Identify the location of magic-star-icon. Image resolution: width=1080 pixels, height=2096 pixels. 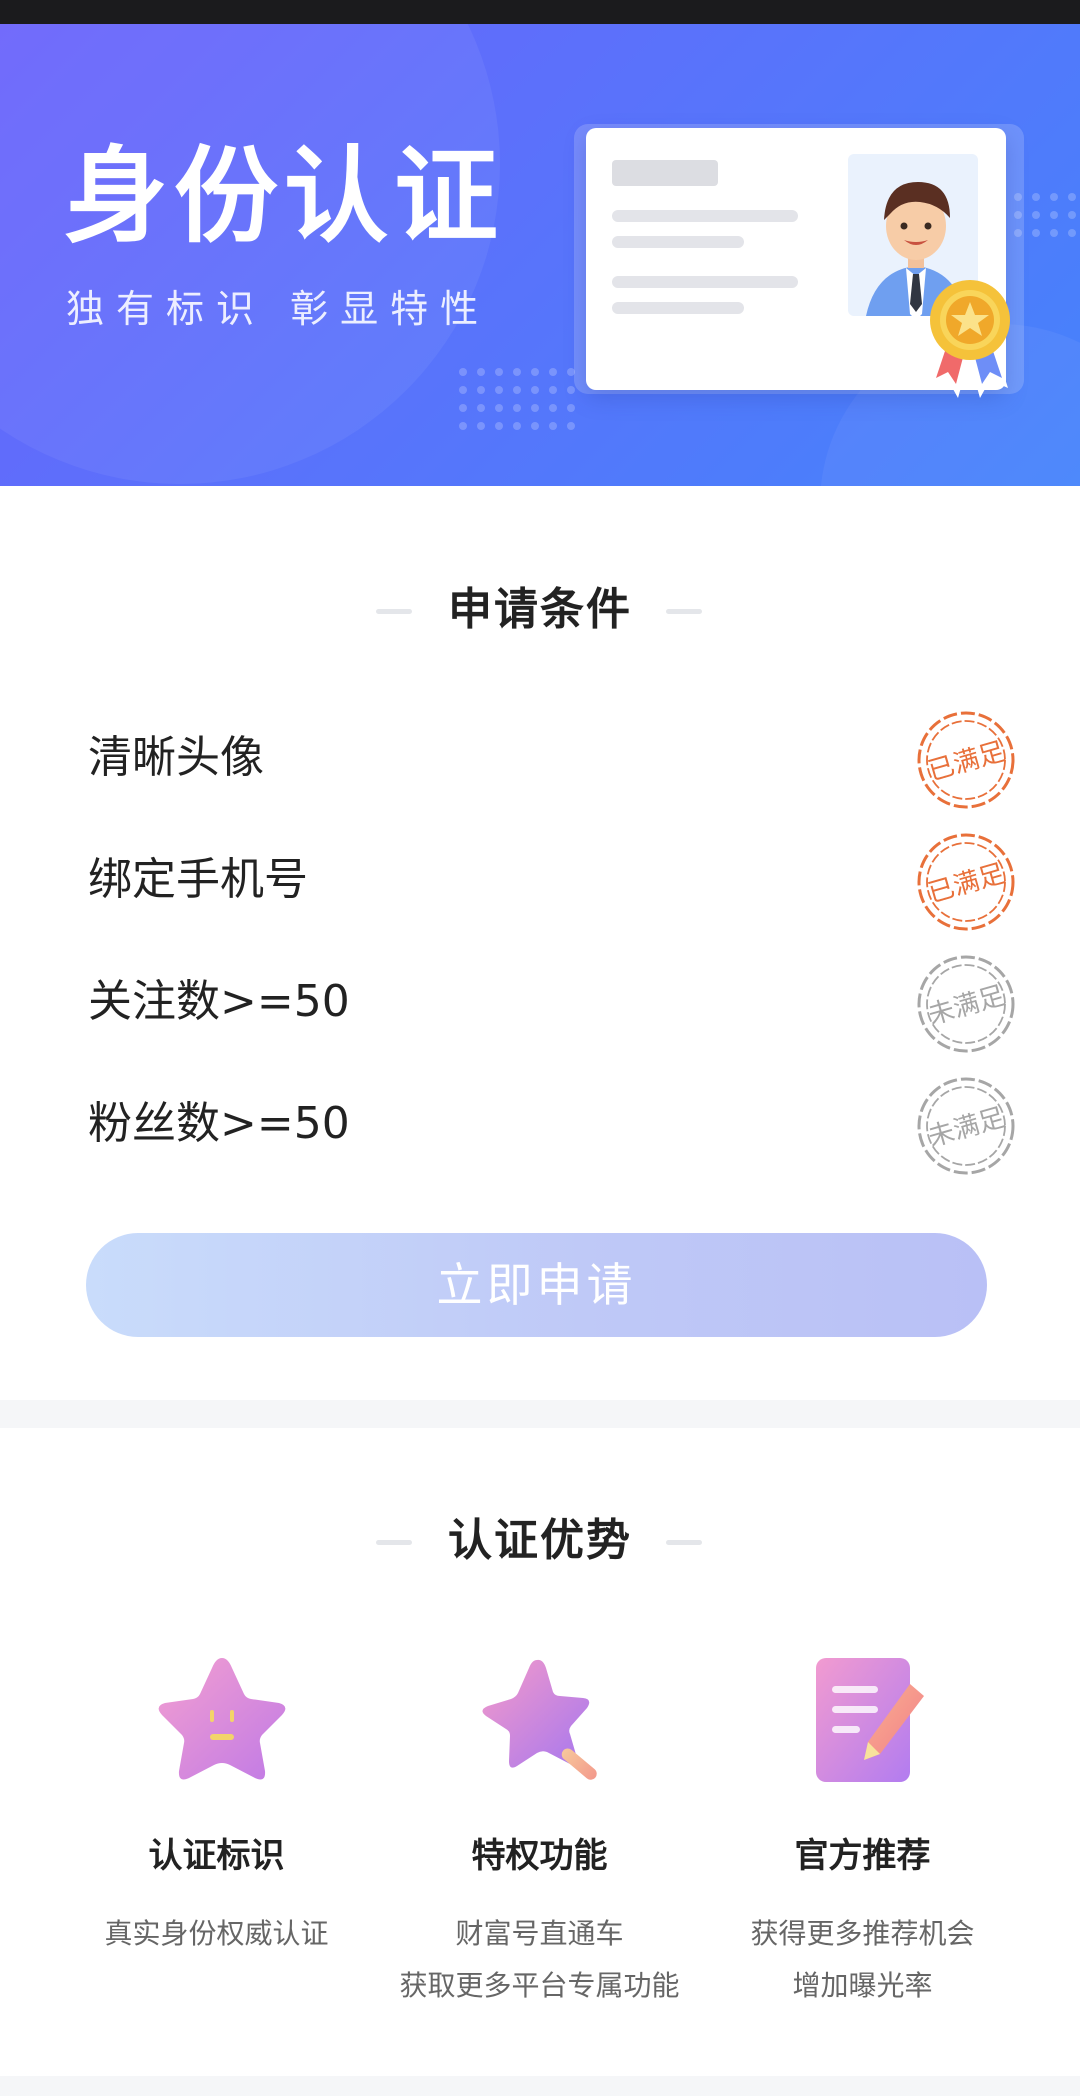
(539, 1719).